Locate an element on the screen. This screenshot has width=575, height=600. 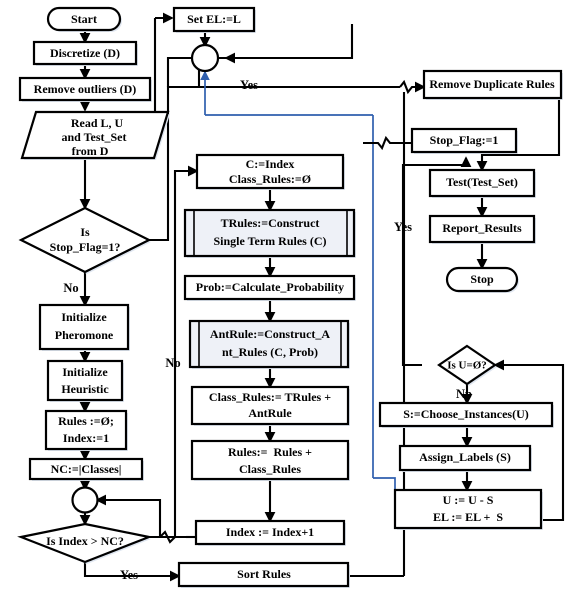
edge-blue-to-update-sets is located at coordinates (384, 483).